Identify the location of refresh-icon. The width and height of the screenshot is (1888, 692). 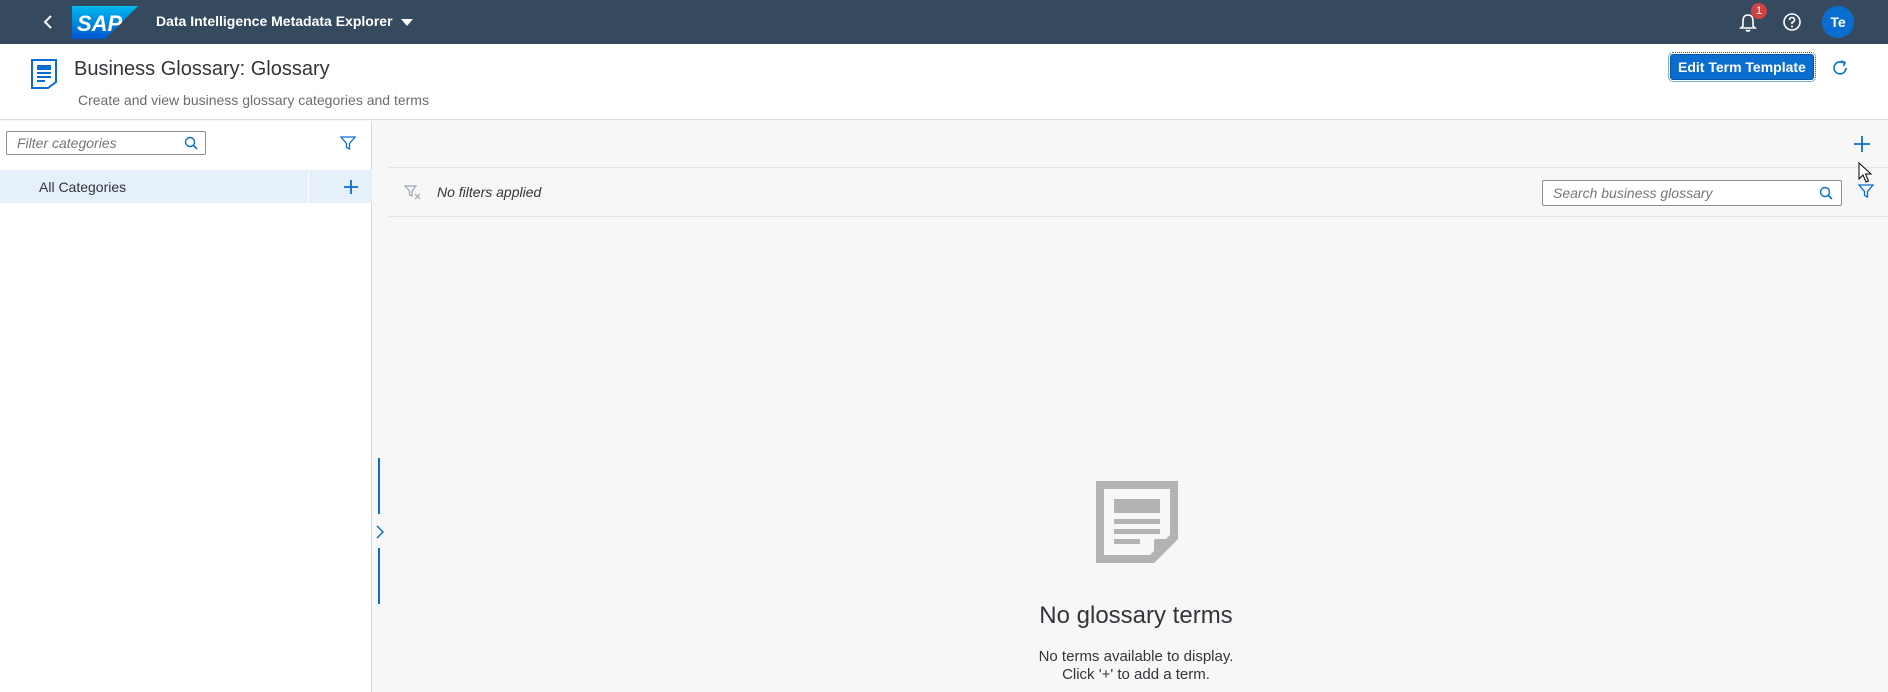
(1840, 68).